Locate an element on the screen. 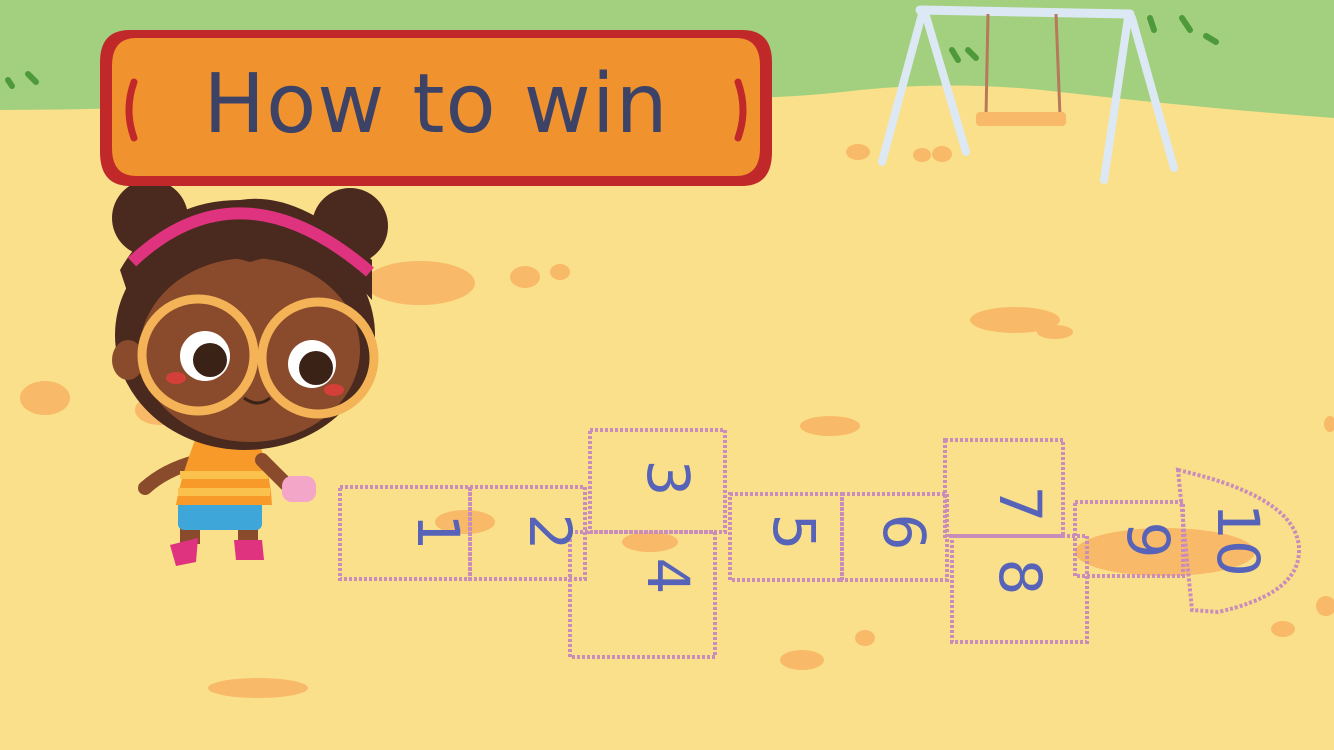 This screenshot has width=1334, height=750. hopscotch-number-2: 2 is located at coordinates (550, 532).